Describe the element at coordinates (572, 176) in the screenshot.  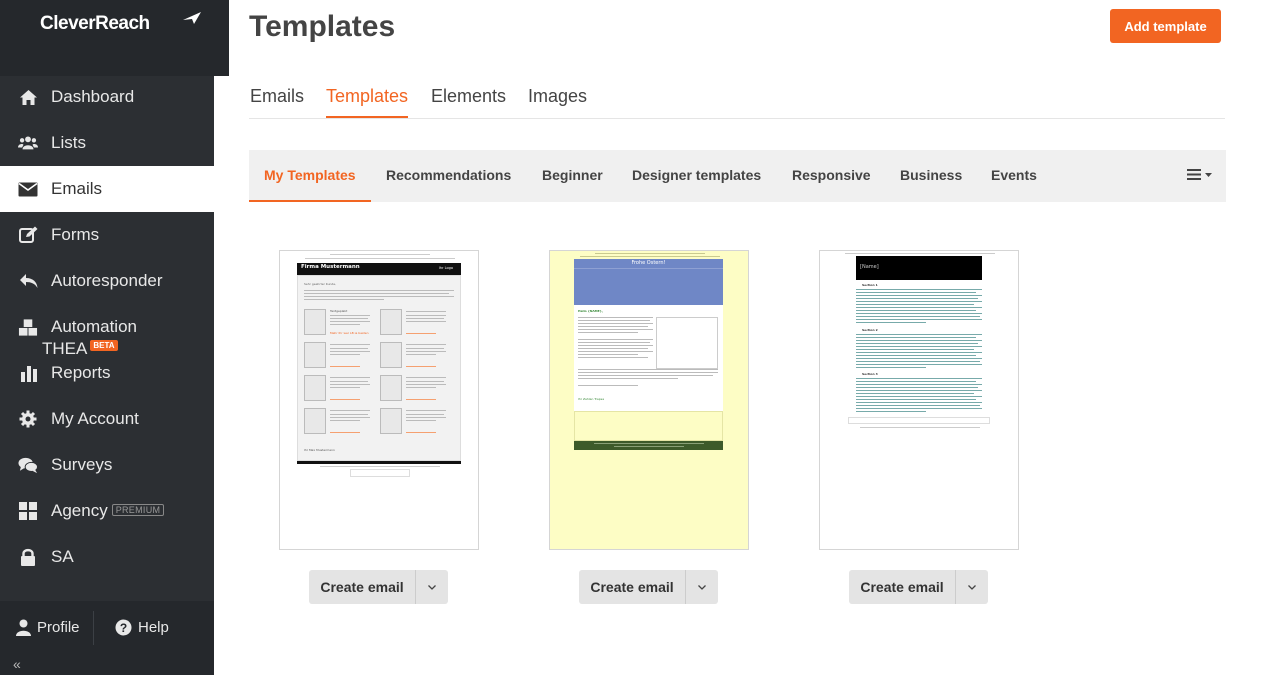
I see `subtab-beginner: Beginner` at that location.